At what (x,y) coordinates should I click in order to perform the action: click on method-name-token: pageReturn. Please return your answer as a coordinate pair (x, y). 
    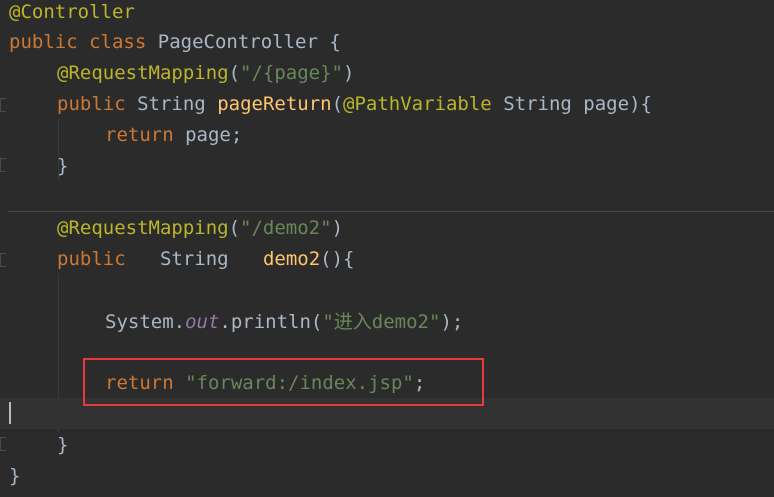
    Looking at the image, I should click on (274, 104).